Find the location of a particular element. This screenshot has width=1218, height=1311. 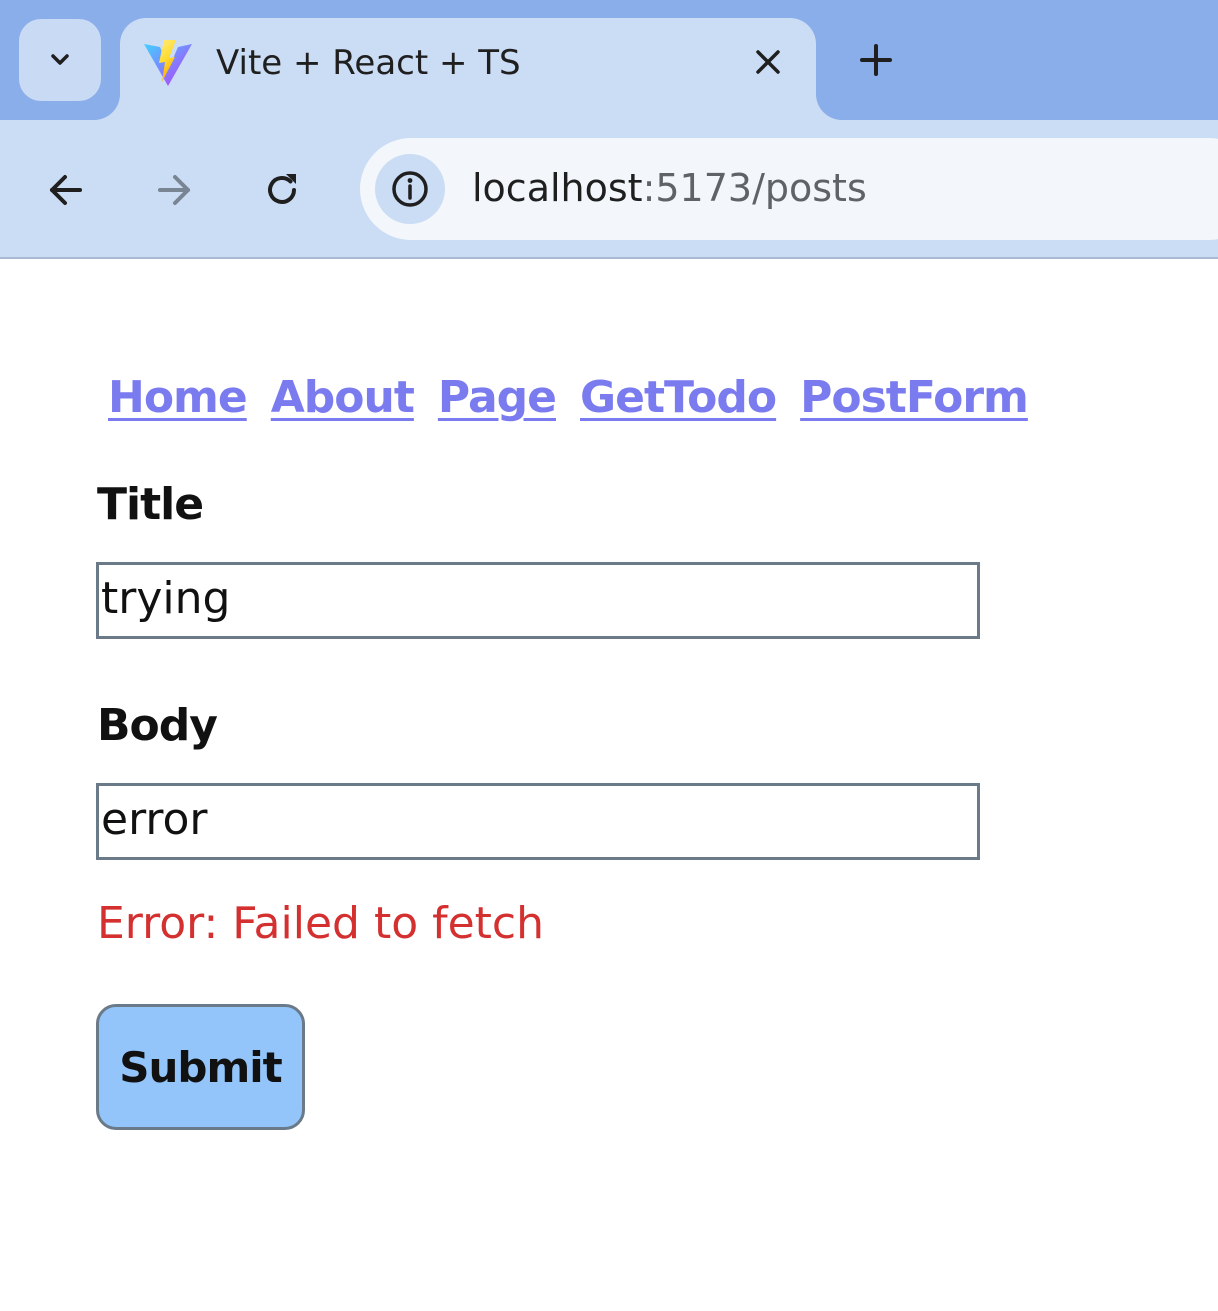

plus-icon is located at coordinates (876, 60).